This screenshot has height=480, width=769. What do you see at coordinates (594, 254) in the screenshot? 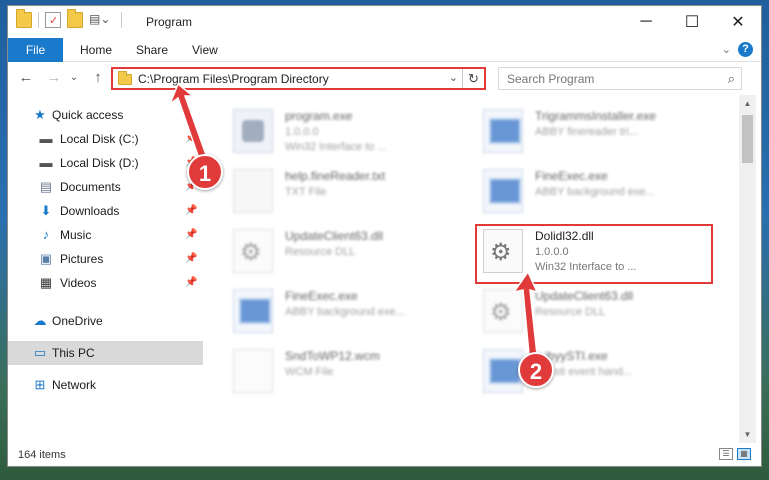
I see `annotation-highlight` at bounding box center [594, 254].